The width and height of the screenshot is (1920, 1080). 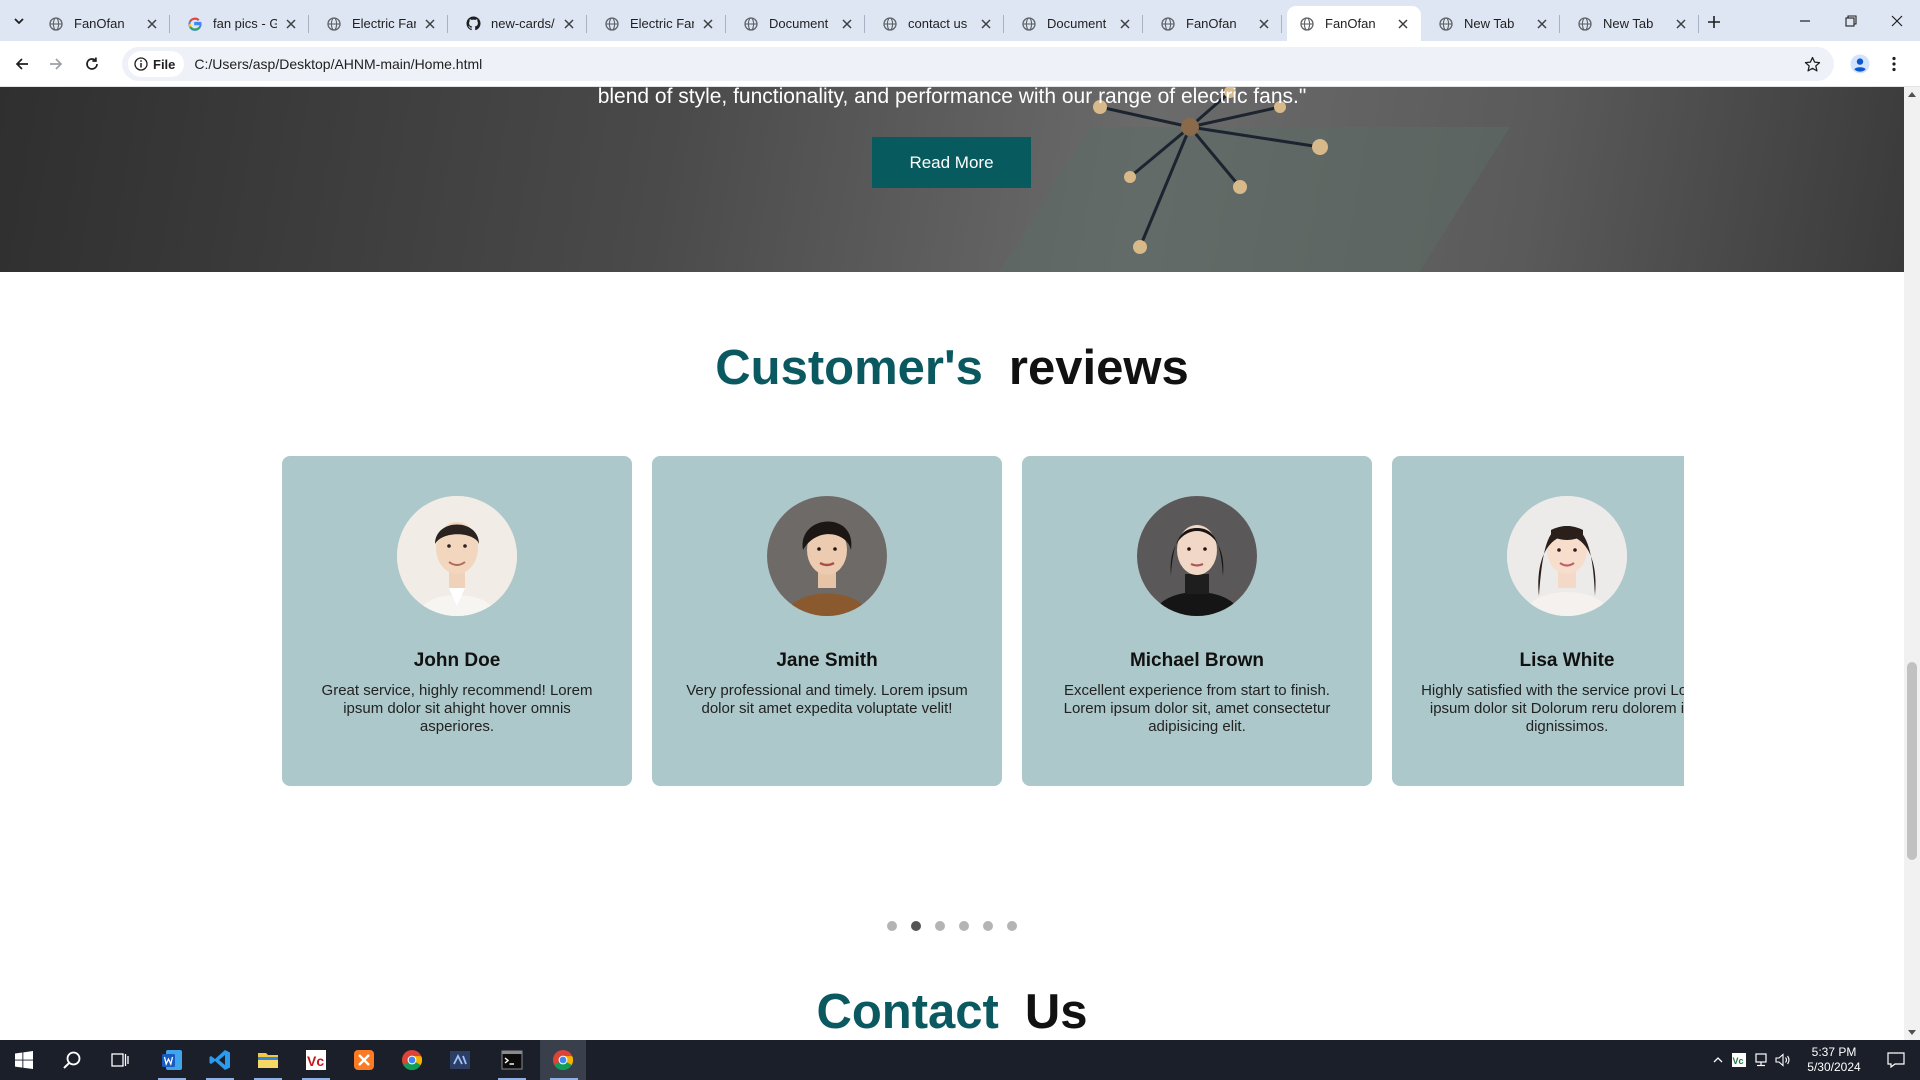 I want to click on vscode-icon, so click(x=220, y=1060).